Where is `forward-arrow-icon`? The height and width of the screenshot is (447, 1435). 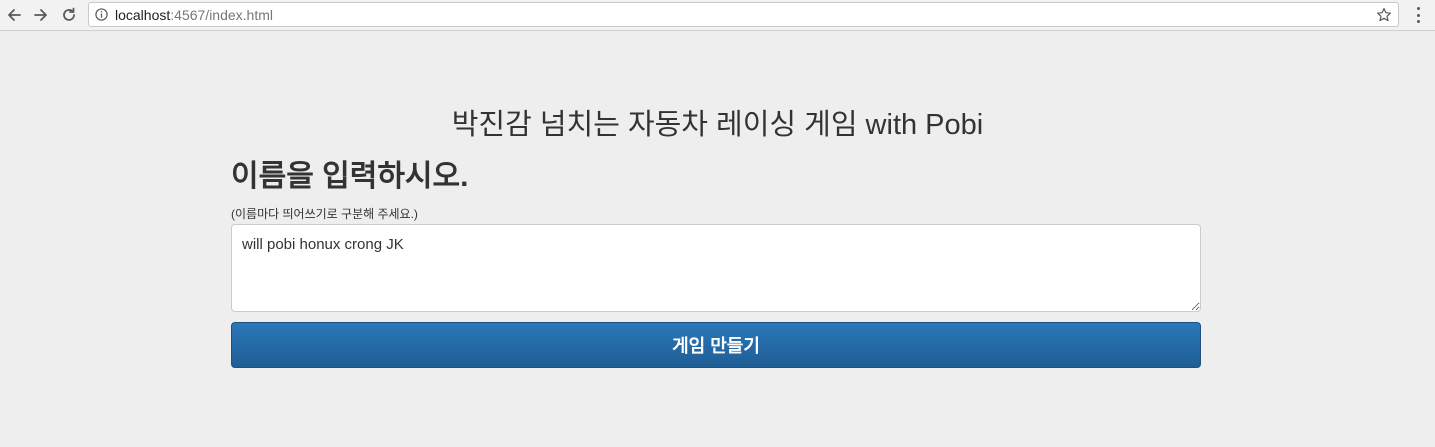
forward-arrow-icon is located at coordinates (40, 15).